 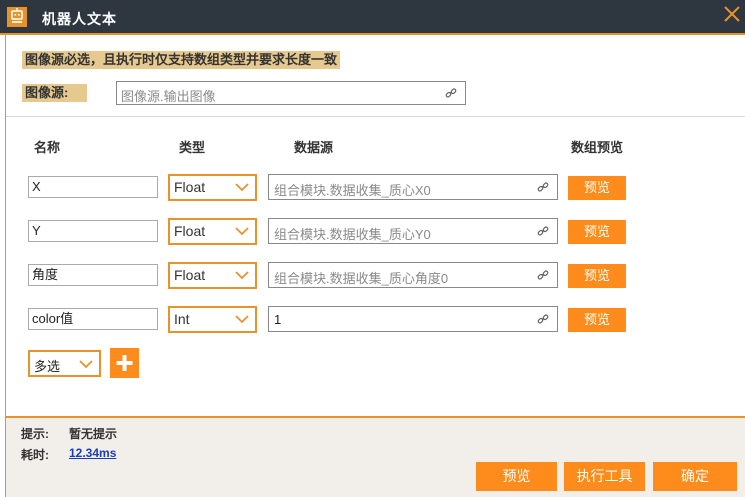 What do you see at coordinates (93, 231) in the screenshot?
I see `row-name-input: Y` at bounding box center [93, 231].